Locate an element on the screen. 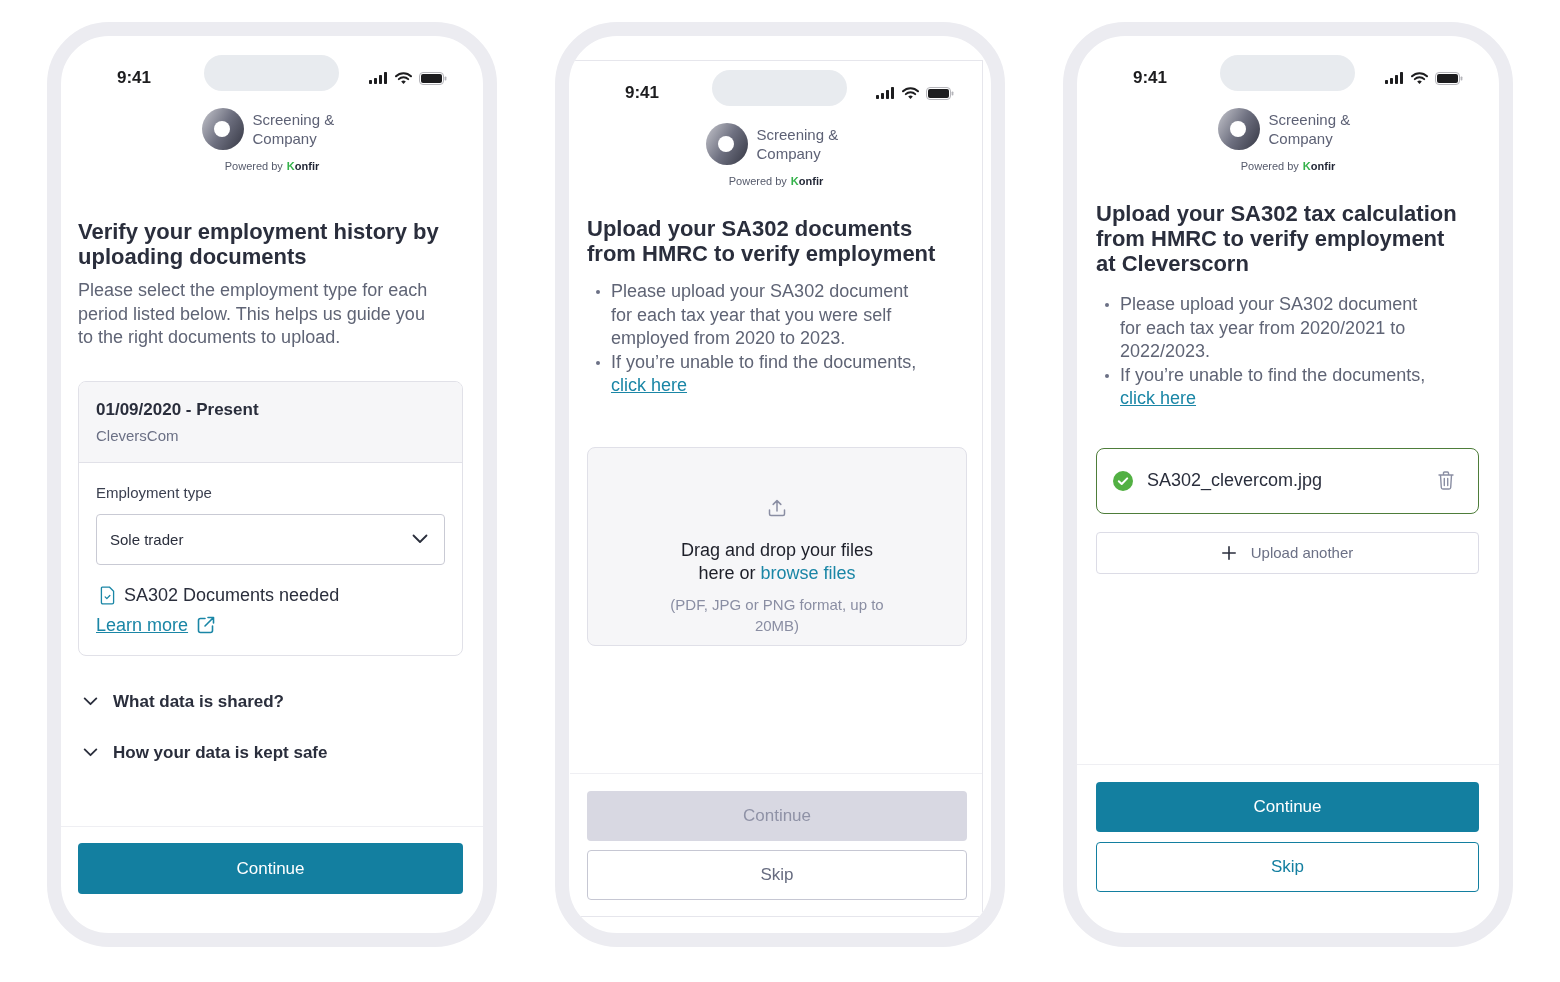  bullet-text: Please upload your SA302 document for each tax year that you were self employed from 2020 to 2023. is located at coordinates (760, 315).